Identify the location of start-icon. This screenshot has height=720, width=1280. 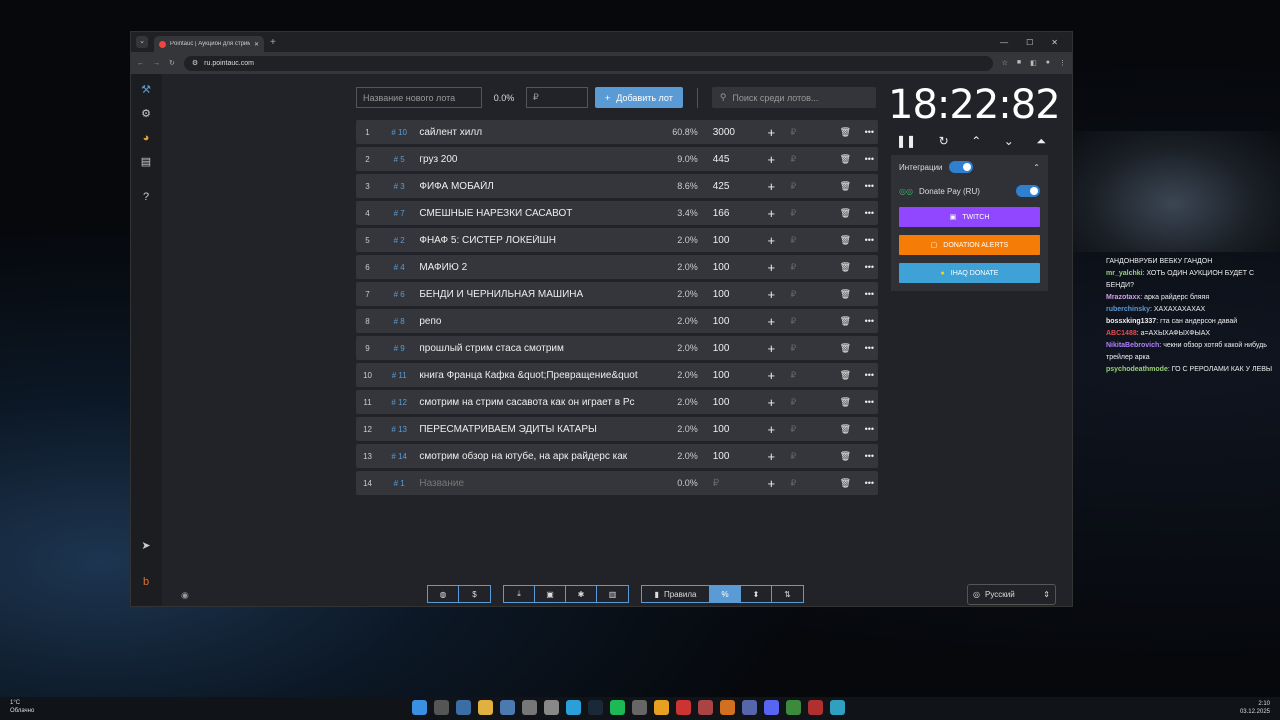
(419, 707).